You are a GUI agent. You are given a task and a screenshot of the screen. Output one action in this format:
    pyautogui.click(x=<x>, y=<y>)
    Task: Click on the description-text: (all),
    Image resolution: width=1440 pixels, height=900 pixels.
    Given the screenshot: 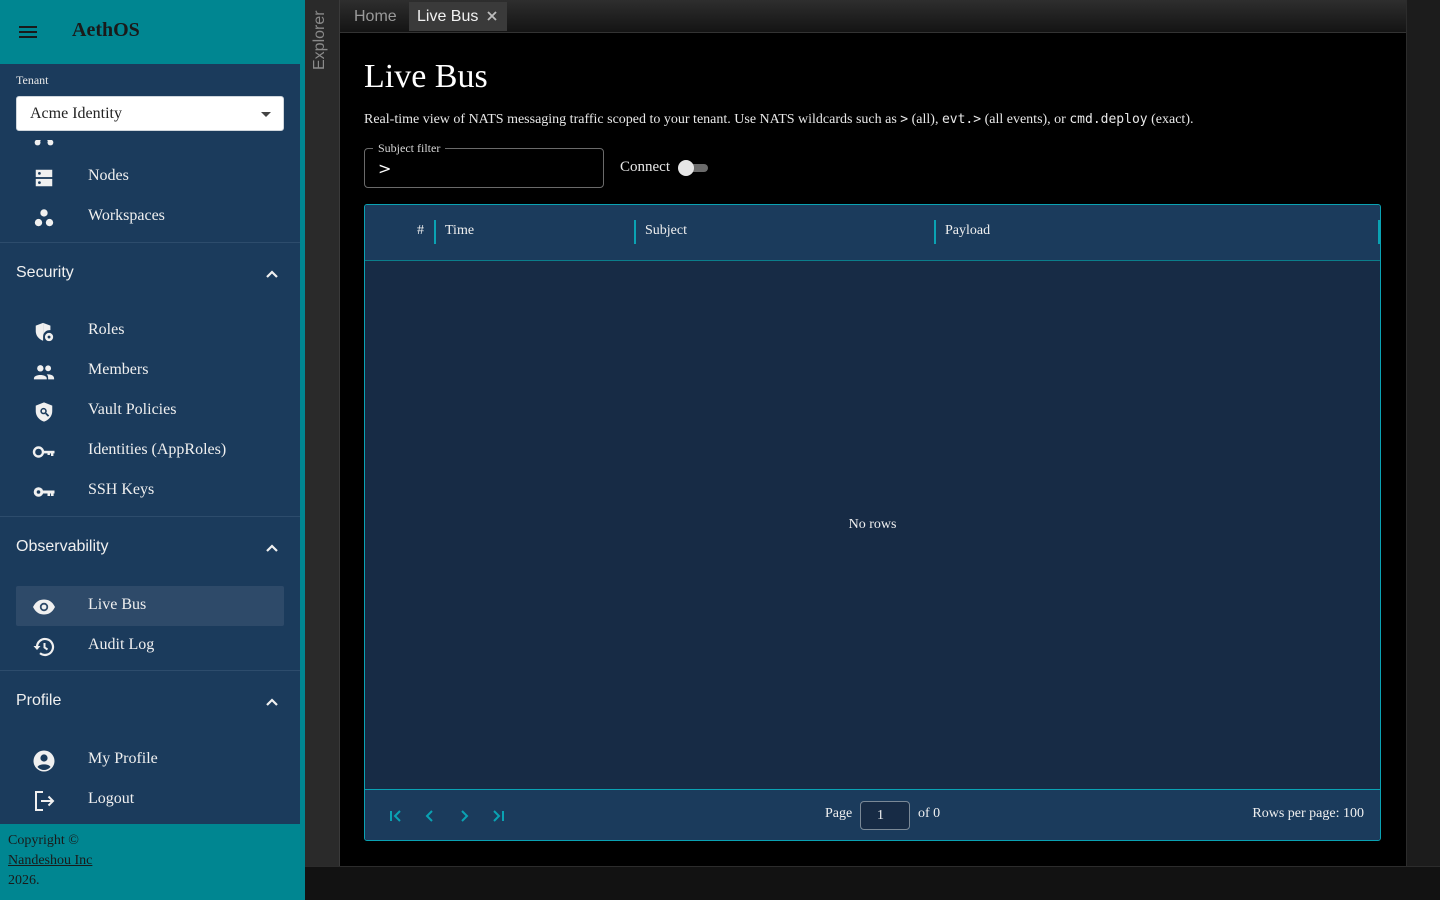 What is the action you would take?
    pyautogui.click(x=925, y=119)
    